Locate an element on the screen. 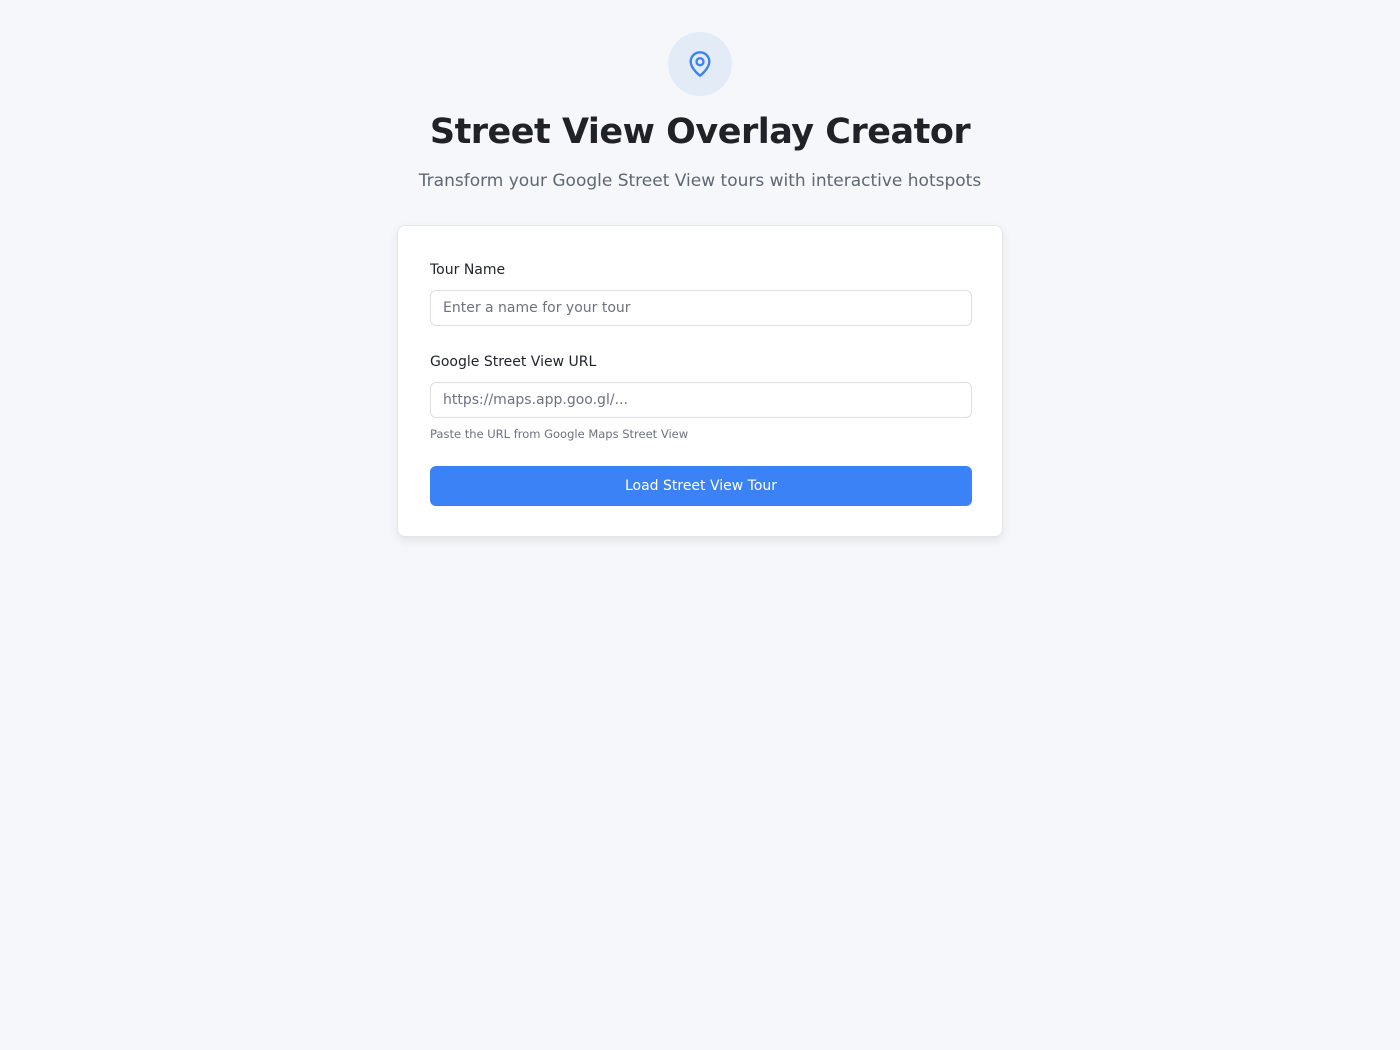  street-view-url-label: Google Street View URL is located at coordinates (513, 362).